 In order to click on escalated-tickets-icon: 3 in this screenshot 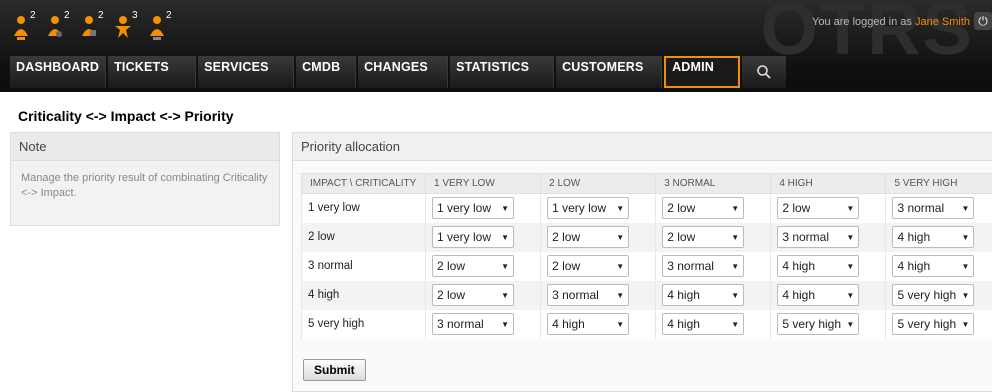, I will do `click(129, 27)`.